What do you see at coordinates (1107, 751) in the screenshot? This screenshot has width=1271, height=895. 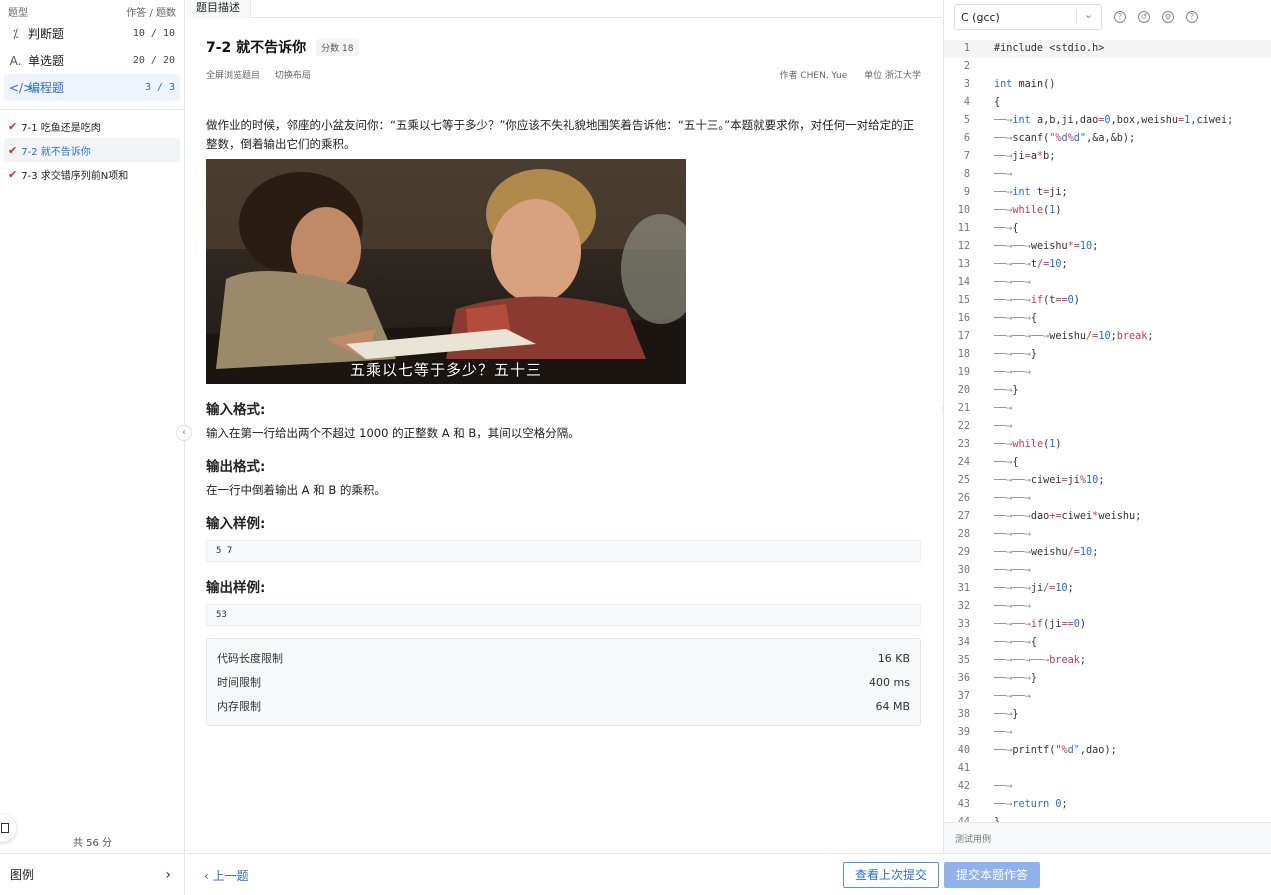 I see `code-line: 40 ──→printf("%d",dao);` at bounding box center [1107, 751].